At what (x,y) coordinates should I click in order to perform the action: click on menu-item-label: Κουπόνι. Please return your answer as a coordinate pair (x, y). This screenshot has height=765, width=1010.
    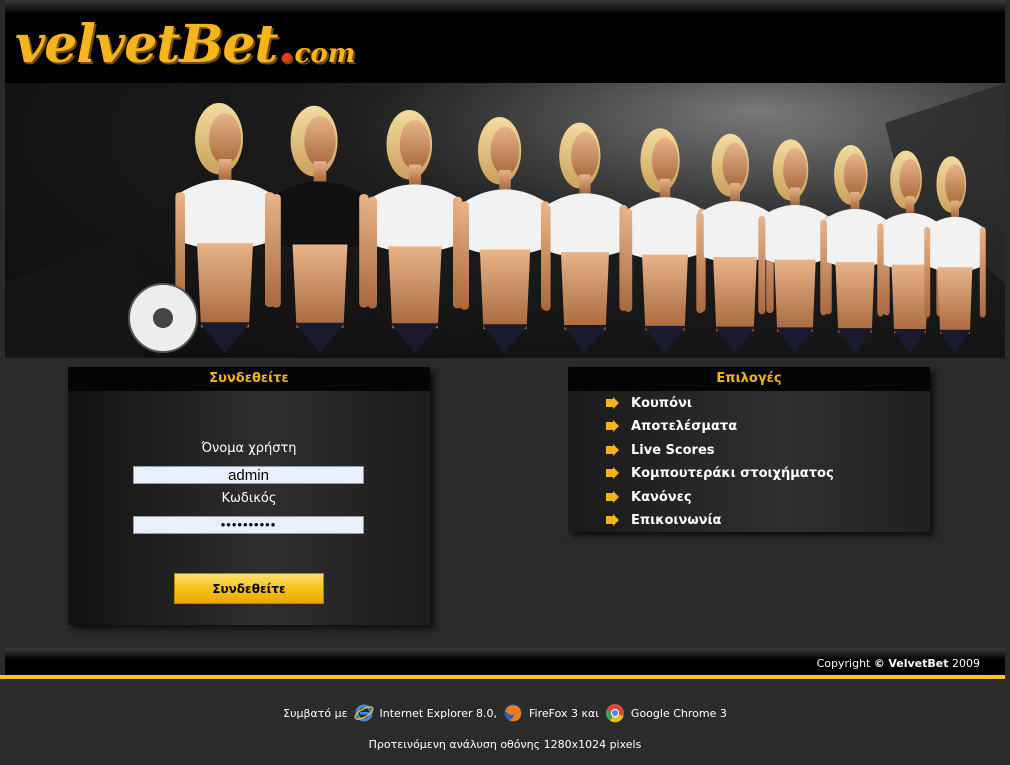
    Looking at the image, I should click on (661, 403).